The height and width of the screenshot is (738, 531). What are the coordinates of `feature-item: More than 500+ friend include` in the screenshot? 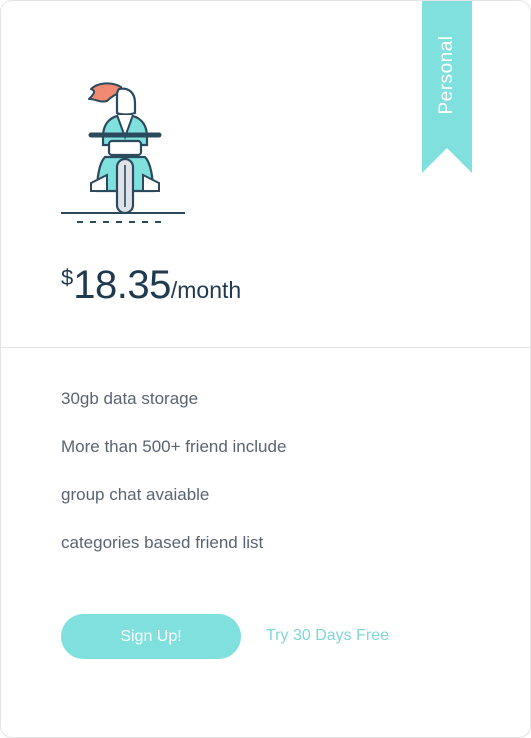 It's located at (174, 446).